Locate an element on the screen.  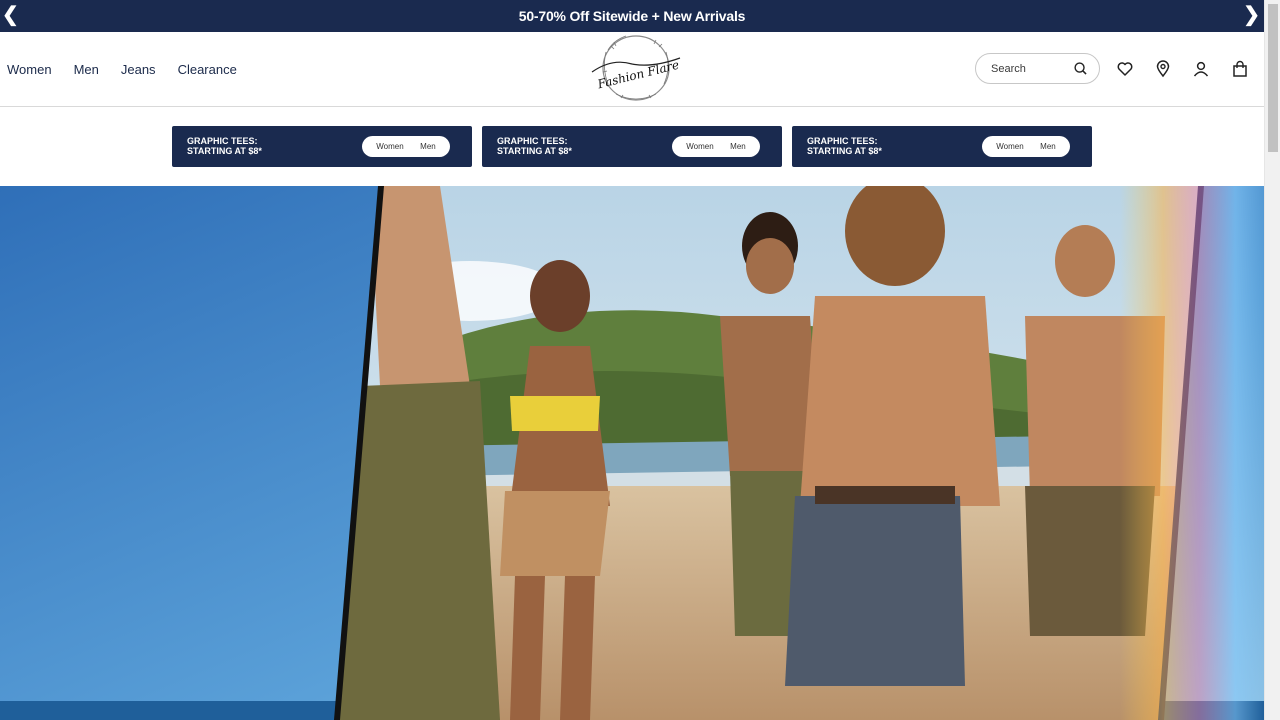
search-box: Search is located at coordinates (1037, 68).